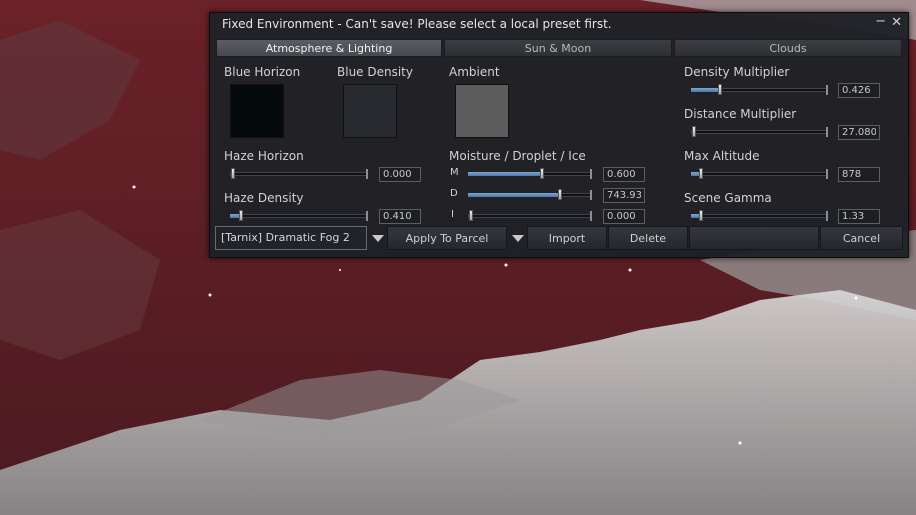  What do you see at coordinates (375, 72) in the screenshot?
I see `blue-density-label: Blue Density` at bounding box center [375, 72].